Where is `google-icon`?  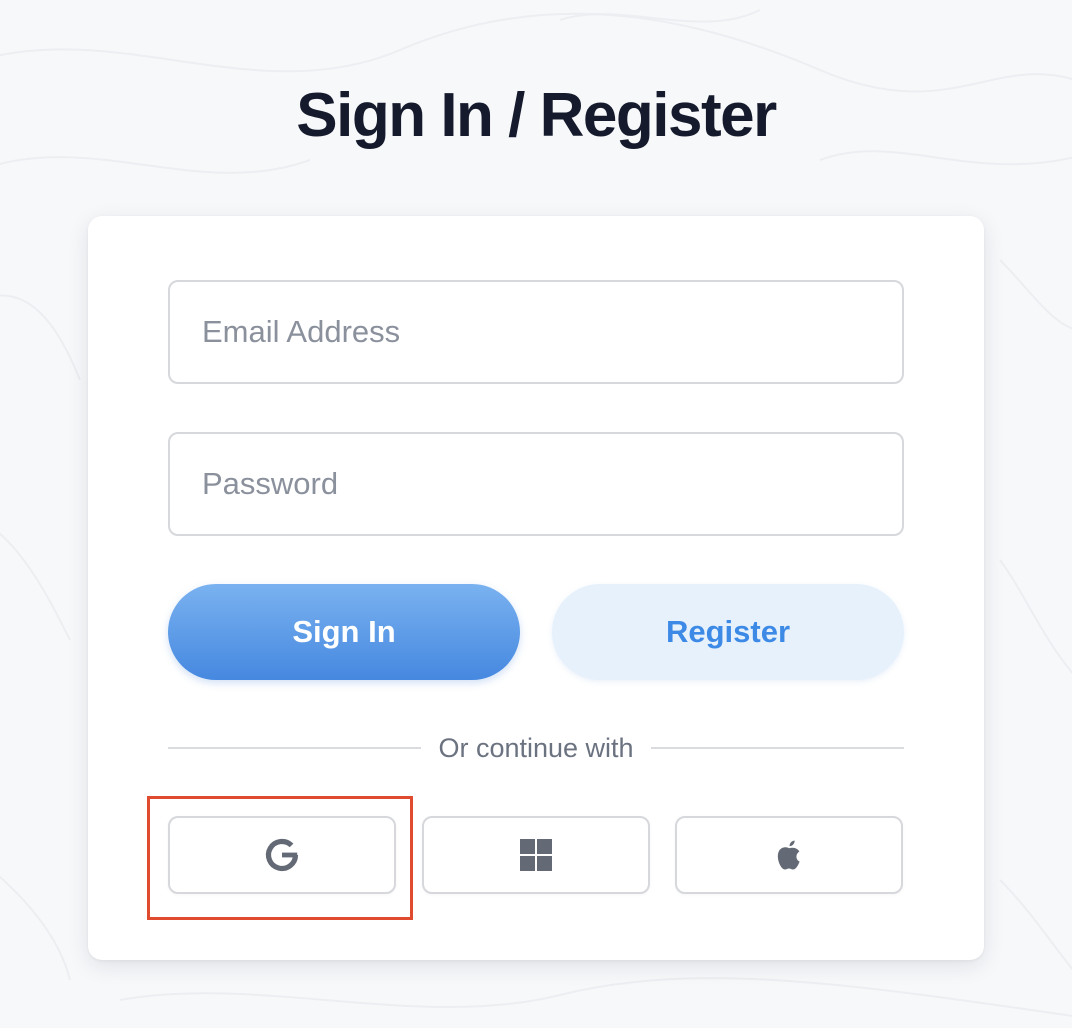 google-icon is located at coordinates (282, 855).